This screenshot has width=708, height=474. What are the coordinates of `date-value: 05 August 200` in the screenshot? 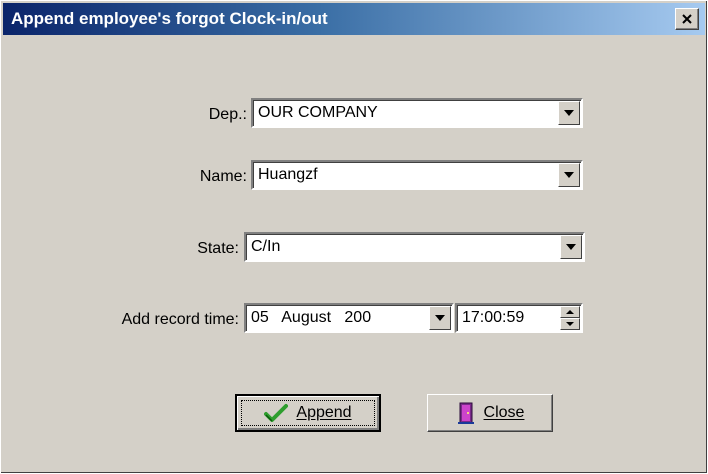 It's located at (311, 317).